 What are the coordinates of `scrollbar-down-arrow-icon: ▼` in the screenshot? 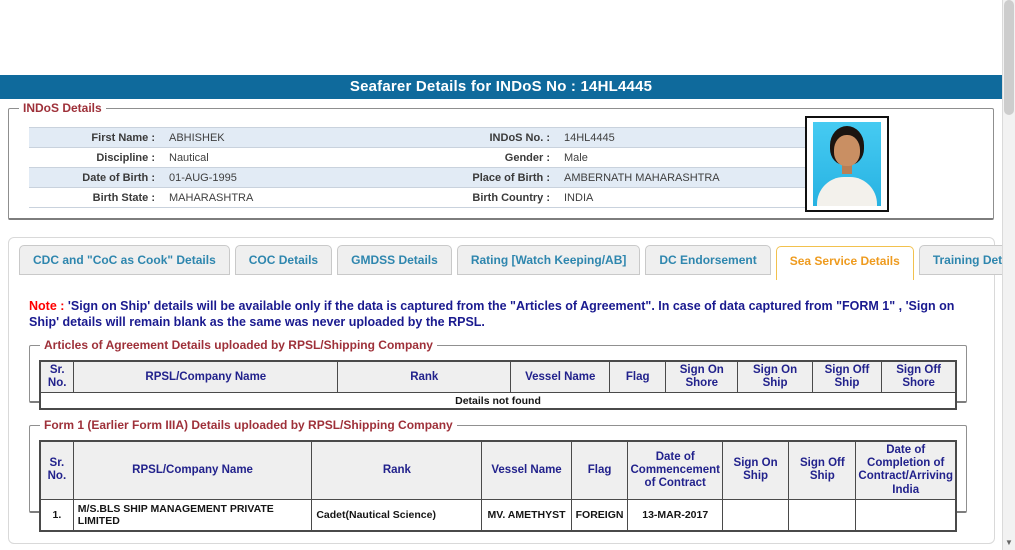 It's located at (1009, 543).